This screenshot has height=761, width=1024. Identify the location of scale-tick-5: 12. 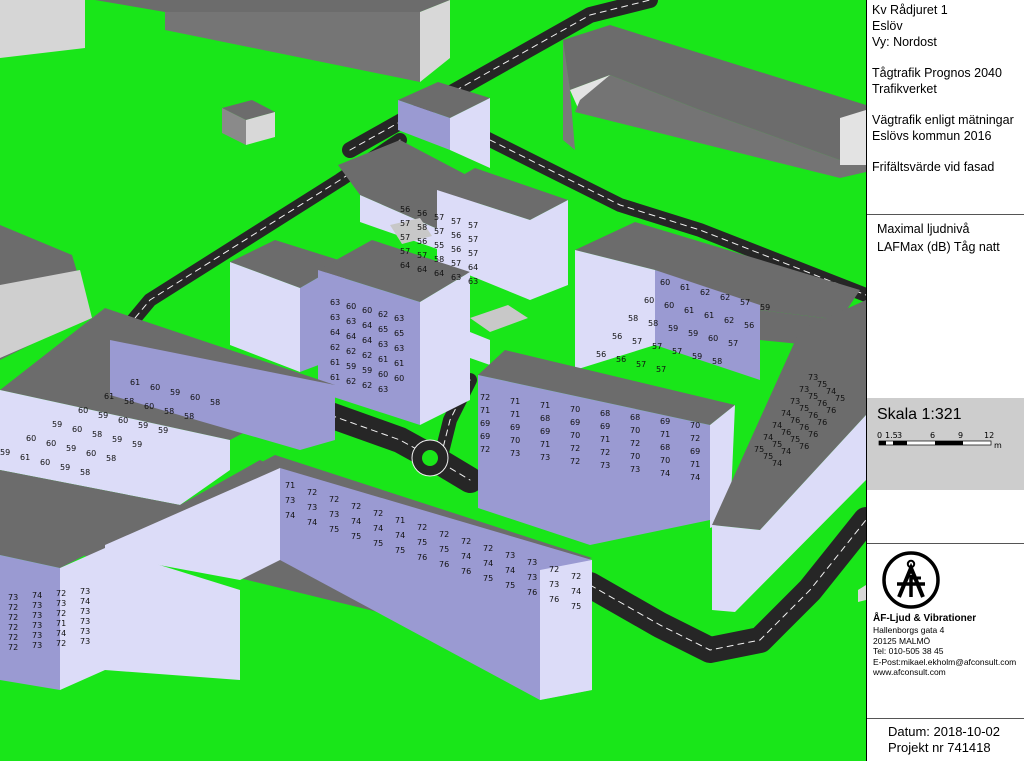
(989, 435).